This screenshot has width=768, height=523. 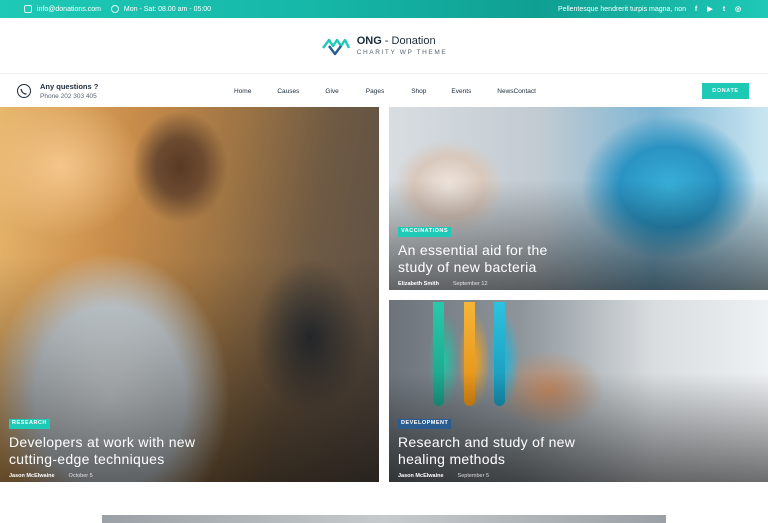 What do you see at coordinates (100, 91) in the screenshot?
I see `contact-questions: Any questions ? Phone 202 303 405` at bounding box center [100, 91].